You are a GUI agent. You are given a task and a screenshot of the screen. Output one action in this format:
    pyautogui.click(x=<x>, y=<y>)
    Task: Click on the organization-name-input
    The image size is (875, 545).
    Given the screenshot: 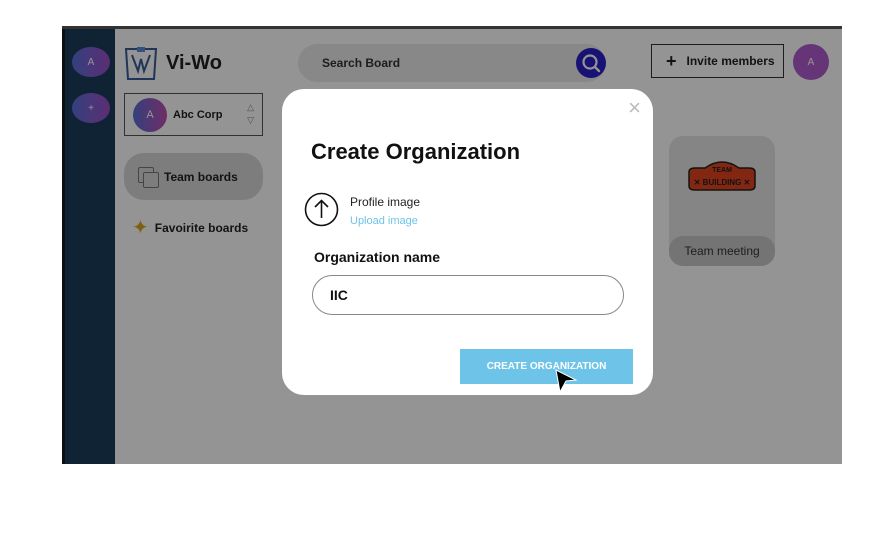 What is the action you would take?
    pyautogui.click(x=468, y=295)
    